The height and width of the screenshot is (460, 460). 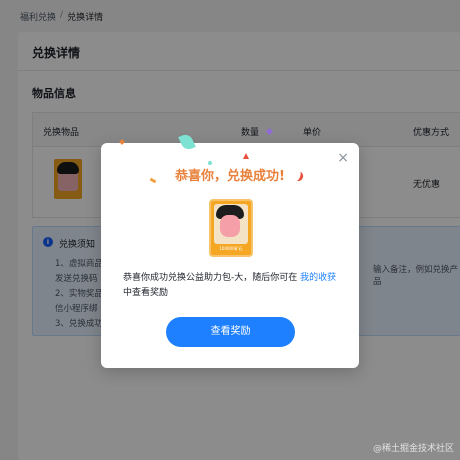 I want to click on desc-prefix: 恭喜你成功兑换公益助力包-大，随后你可在, so click(x=210, y=278).